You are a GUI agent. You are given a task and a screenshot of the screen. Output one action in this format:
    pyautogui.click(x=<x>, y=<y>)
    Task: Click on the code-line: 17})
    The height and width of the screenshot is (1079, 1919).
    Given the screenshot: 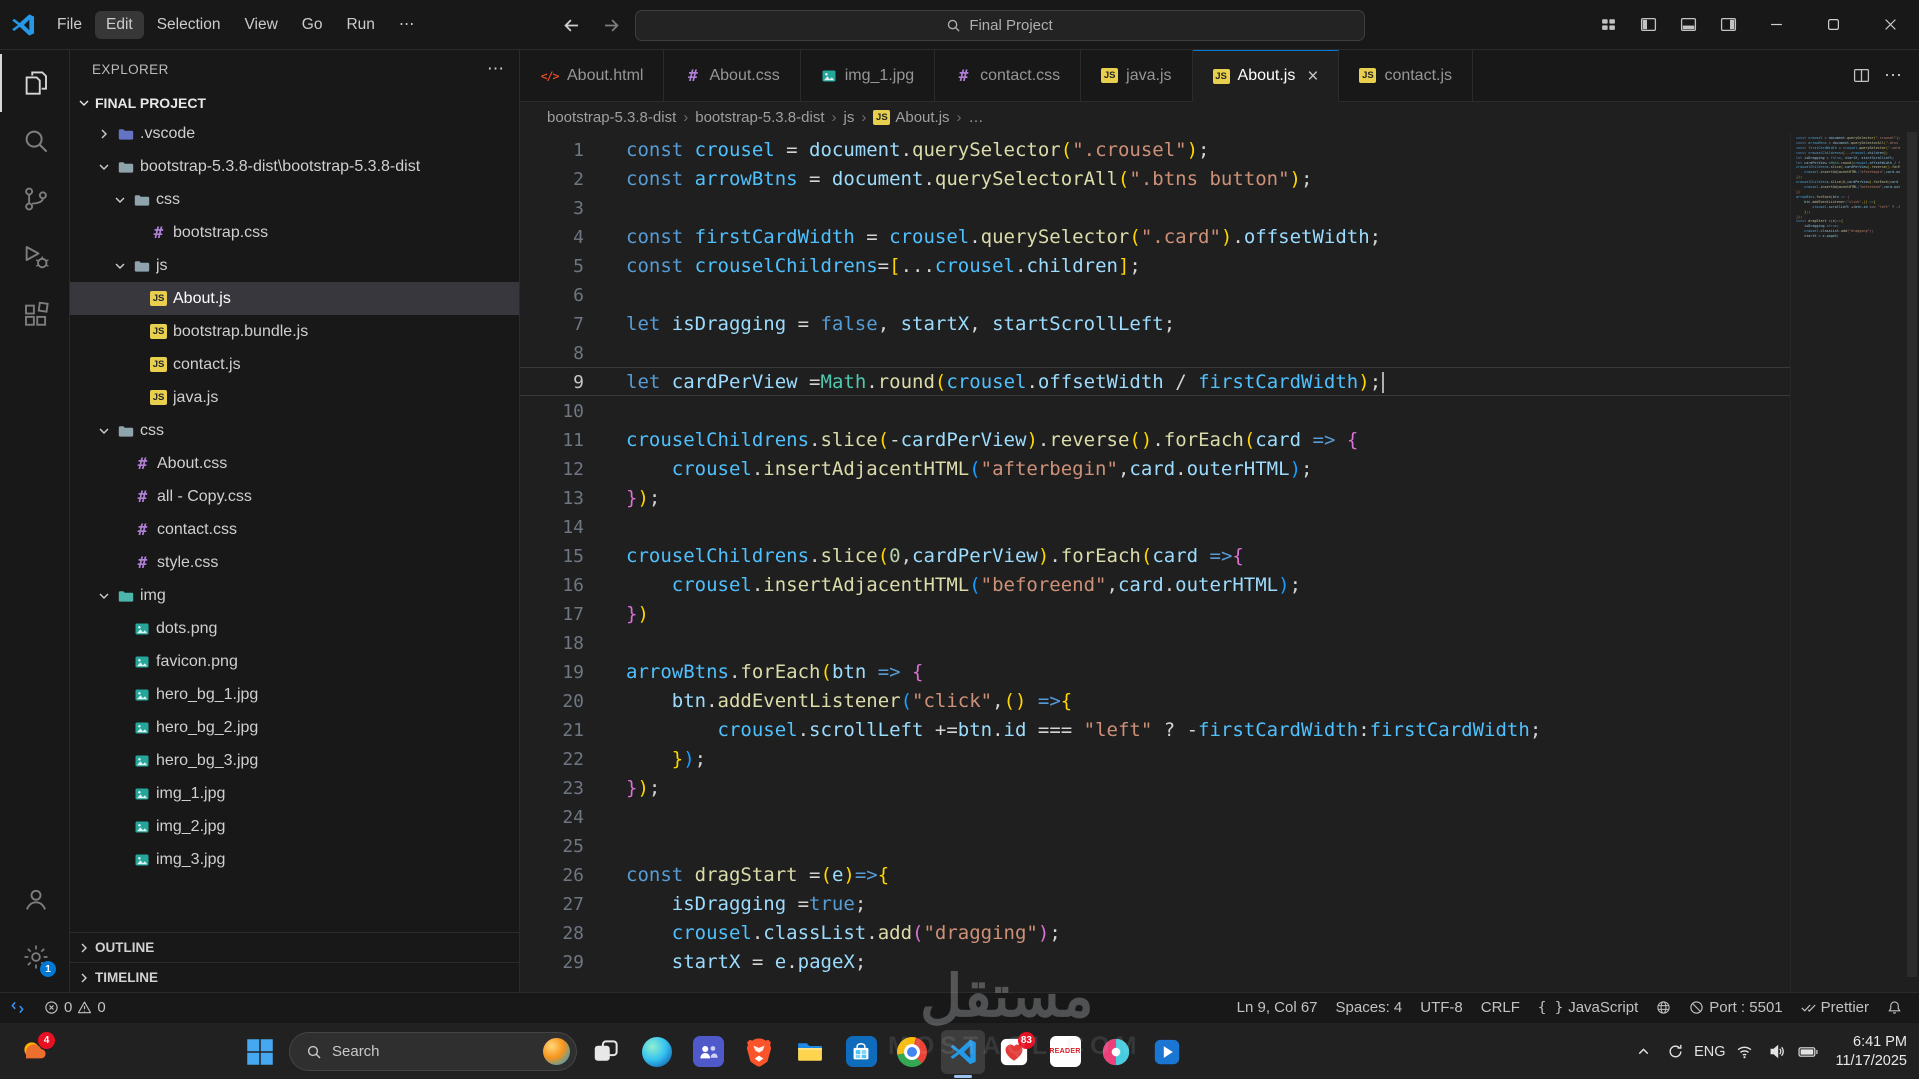 What is the action you would take?
    pyautogui.click(x=1155, y=613)
    